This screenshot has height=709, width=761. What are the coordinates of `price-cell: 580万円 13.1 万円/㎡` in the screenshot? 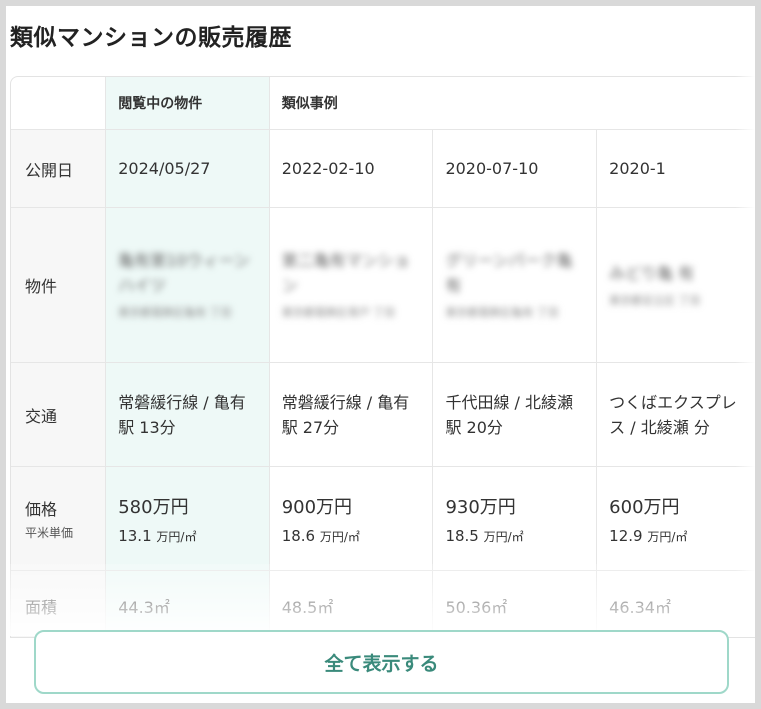 It's located at (187, 518).